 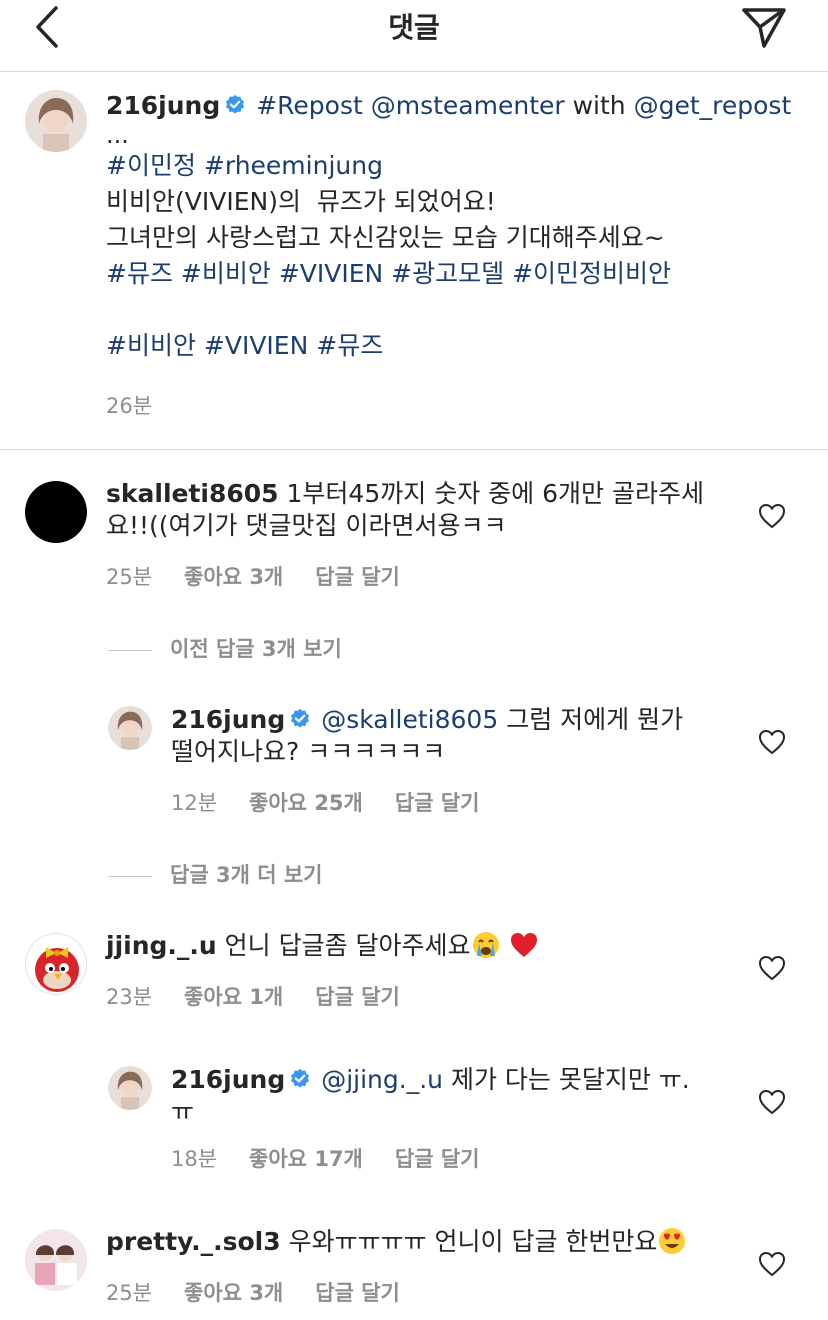 I want to click on comment-body: jjing._.u 언니 답글좀 달아주세요, so click(x=416, y=946).